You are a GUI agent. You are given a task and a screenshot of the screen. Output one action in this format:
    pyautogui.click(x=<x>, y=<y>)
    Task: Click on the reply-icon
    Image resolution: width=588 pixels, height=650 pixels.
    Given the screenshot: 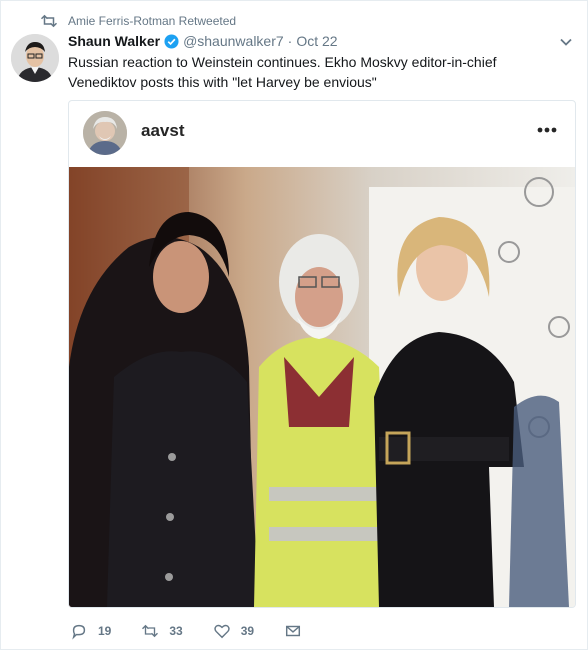 What is the action you would take?
    pyautogui.click(x=79, y=632)
    